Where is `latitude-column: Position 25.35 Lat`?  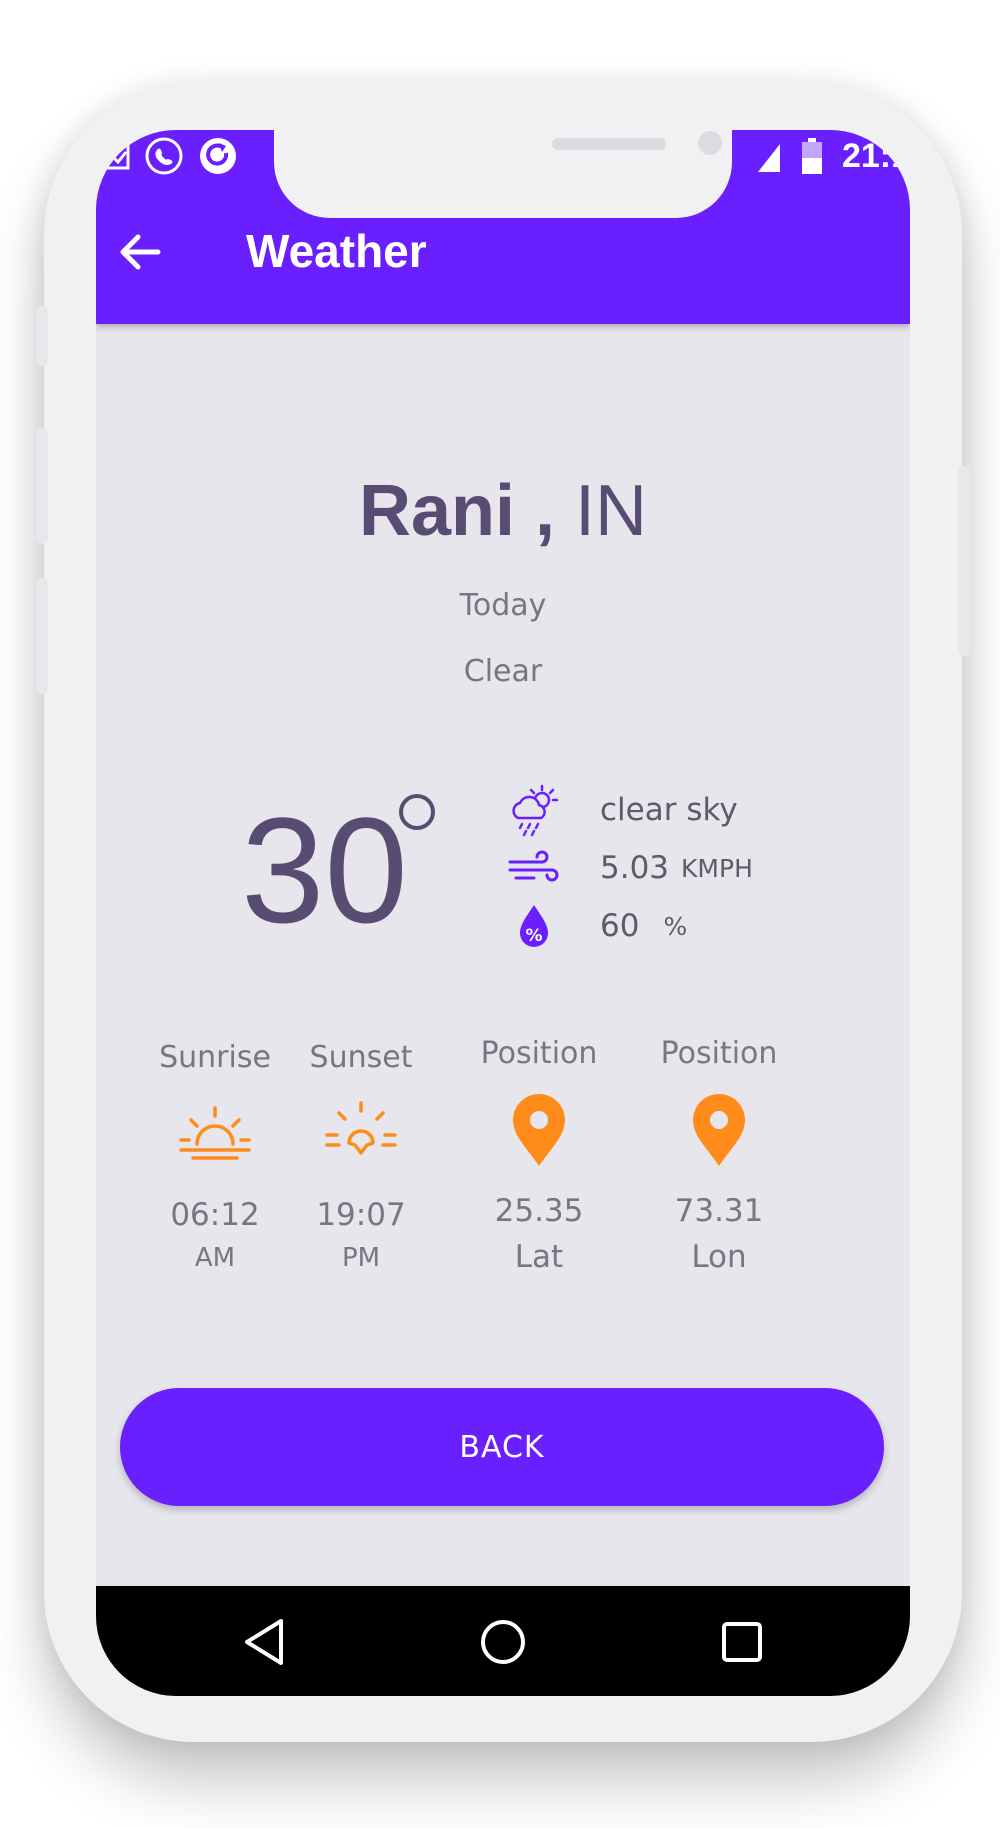
latitude-column: Position 25.35 Lat is located at coordinates (539, 1155).